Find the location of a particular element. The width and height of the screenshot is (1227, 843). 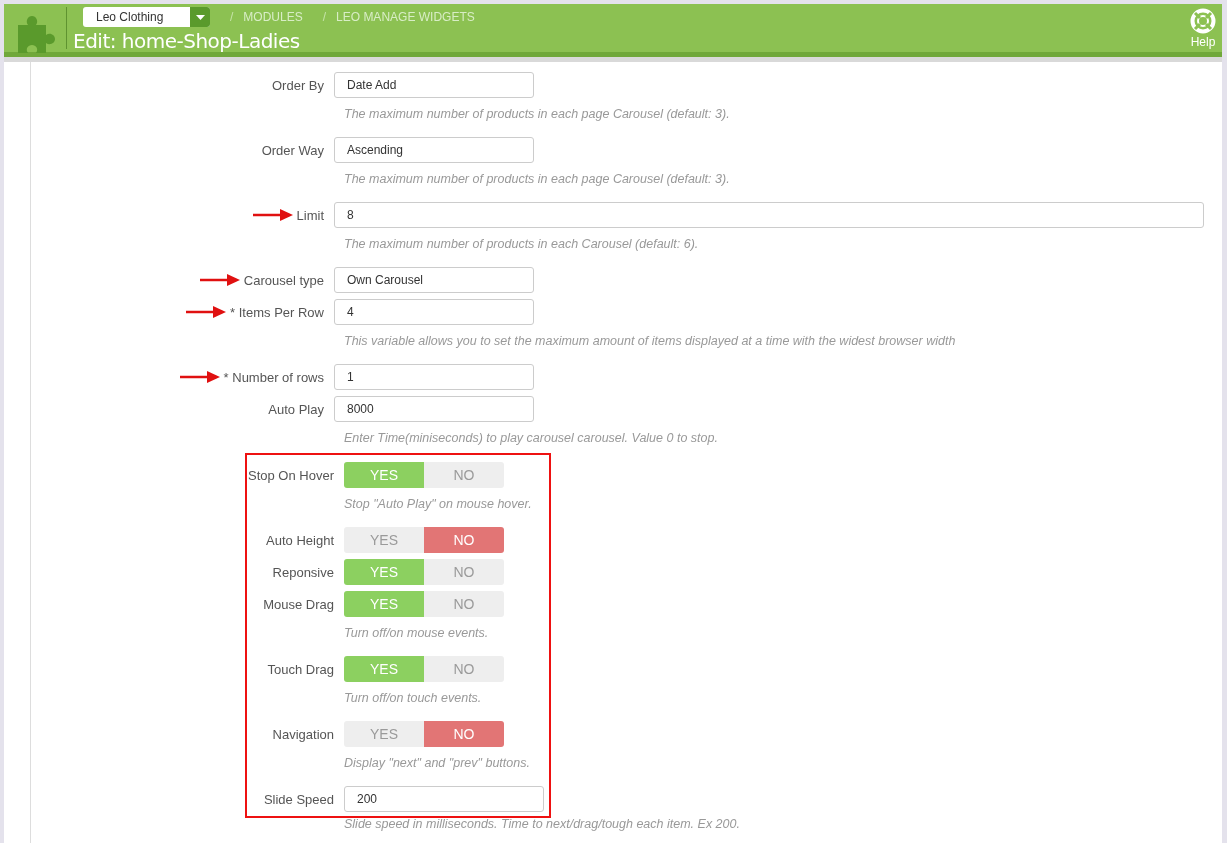

field-label: Order By is located at coordinates (298, 85).